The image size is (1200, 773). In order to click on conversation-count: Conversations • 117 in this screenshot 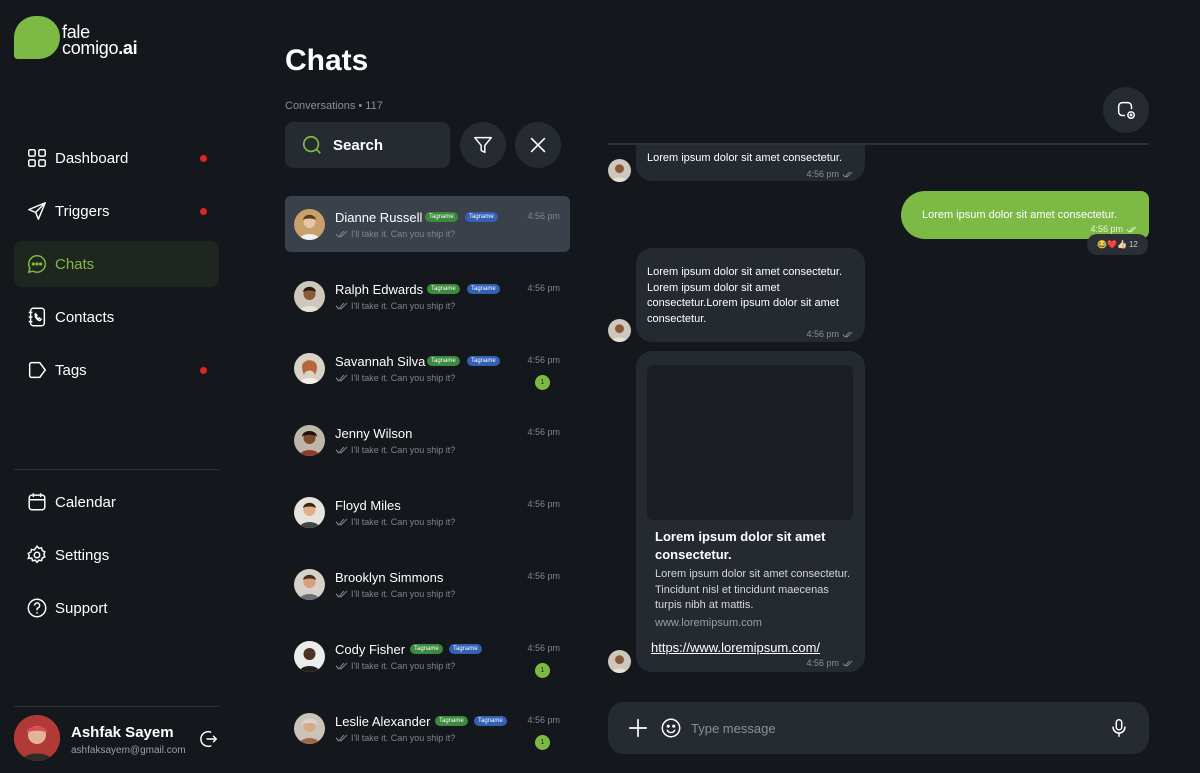, I will do `click(334, 106)`.